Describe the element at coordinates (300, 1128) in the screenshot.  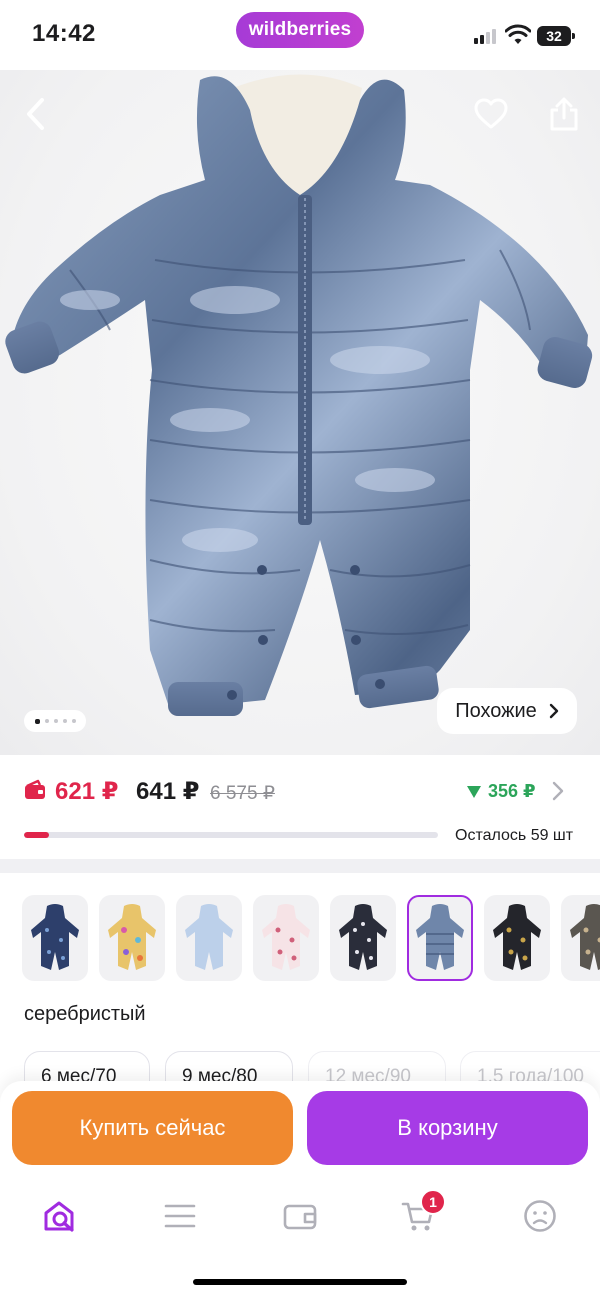
I see `purchase-actions: Купить сейчас В корзину` at that location.